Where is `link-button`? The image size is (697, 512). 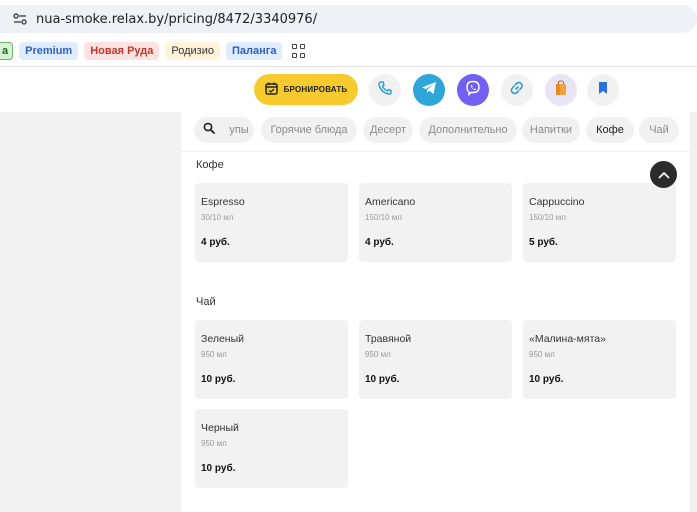
link-button is located at coordinates (517, 90).